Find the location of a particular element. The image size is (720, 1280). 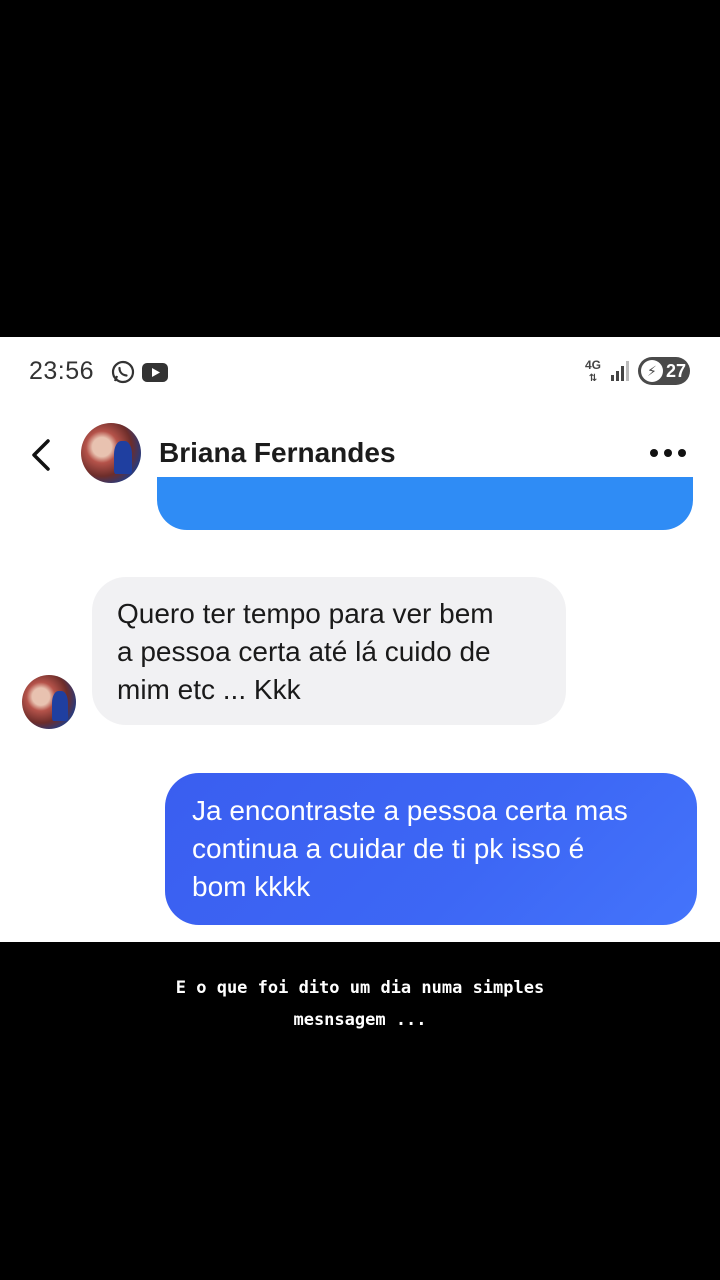

contact-name: Briana Fernandes is located at coordinates (277, 453).